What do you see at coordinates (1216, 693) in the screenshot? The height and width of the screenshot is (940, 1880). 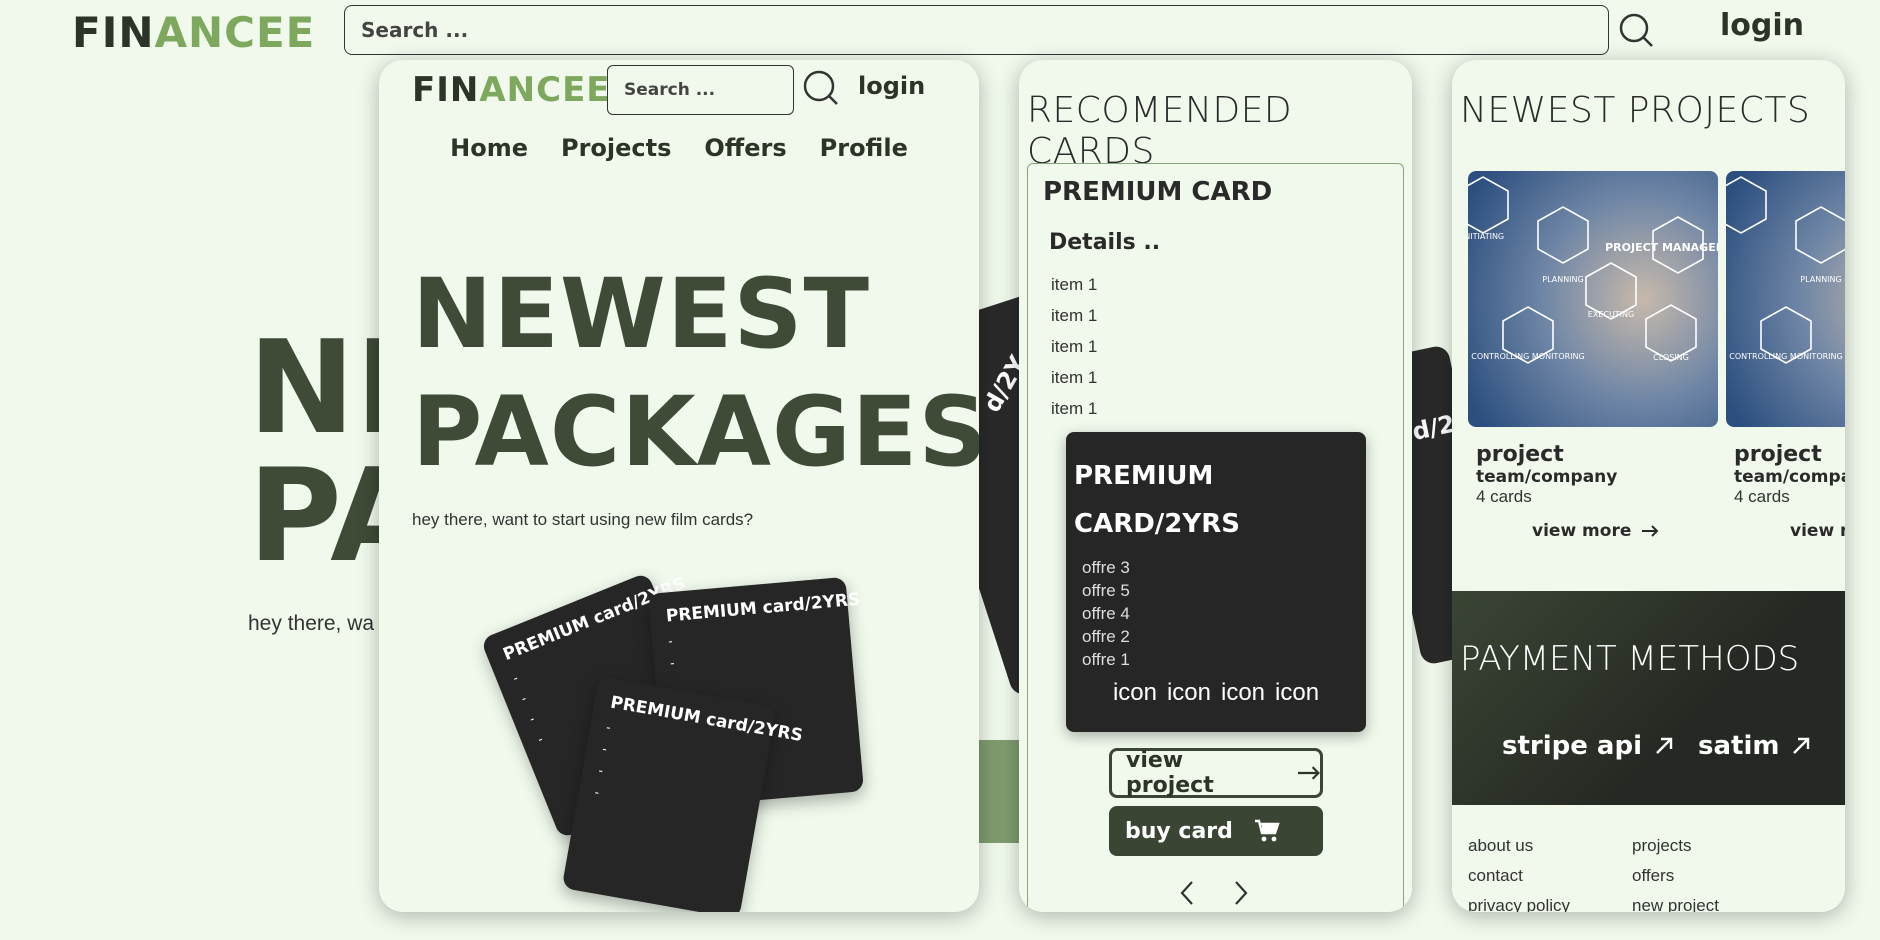 I see `icon-row: icon icon icon icon` at bounding box center [1216, 693].